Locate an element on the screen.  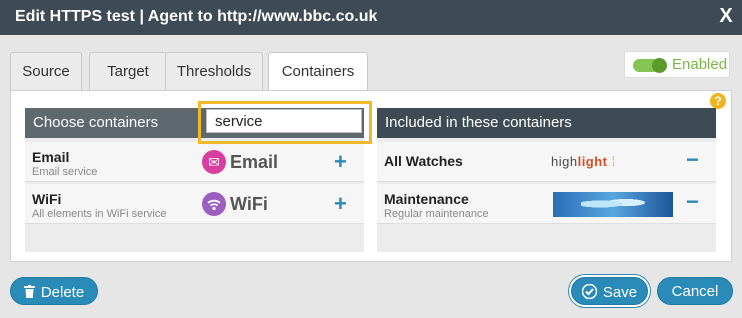
delete-label: Delete is located at coordinates (62, 292).